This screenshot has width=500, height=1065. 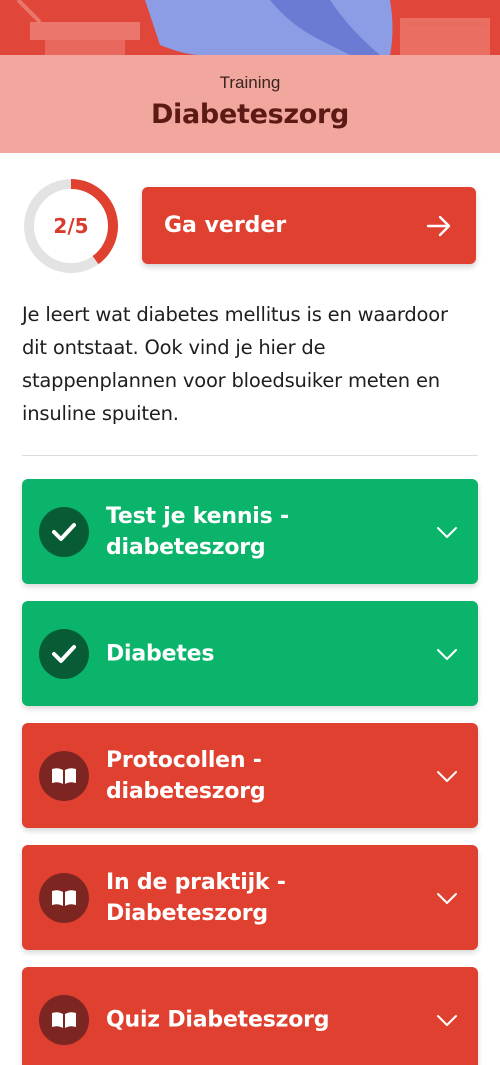 What do you see at coordinates (250, 114) in the screenshot?
I see `page-title: Diabeteszorg` at bounding box center [250, 114].